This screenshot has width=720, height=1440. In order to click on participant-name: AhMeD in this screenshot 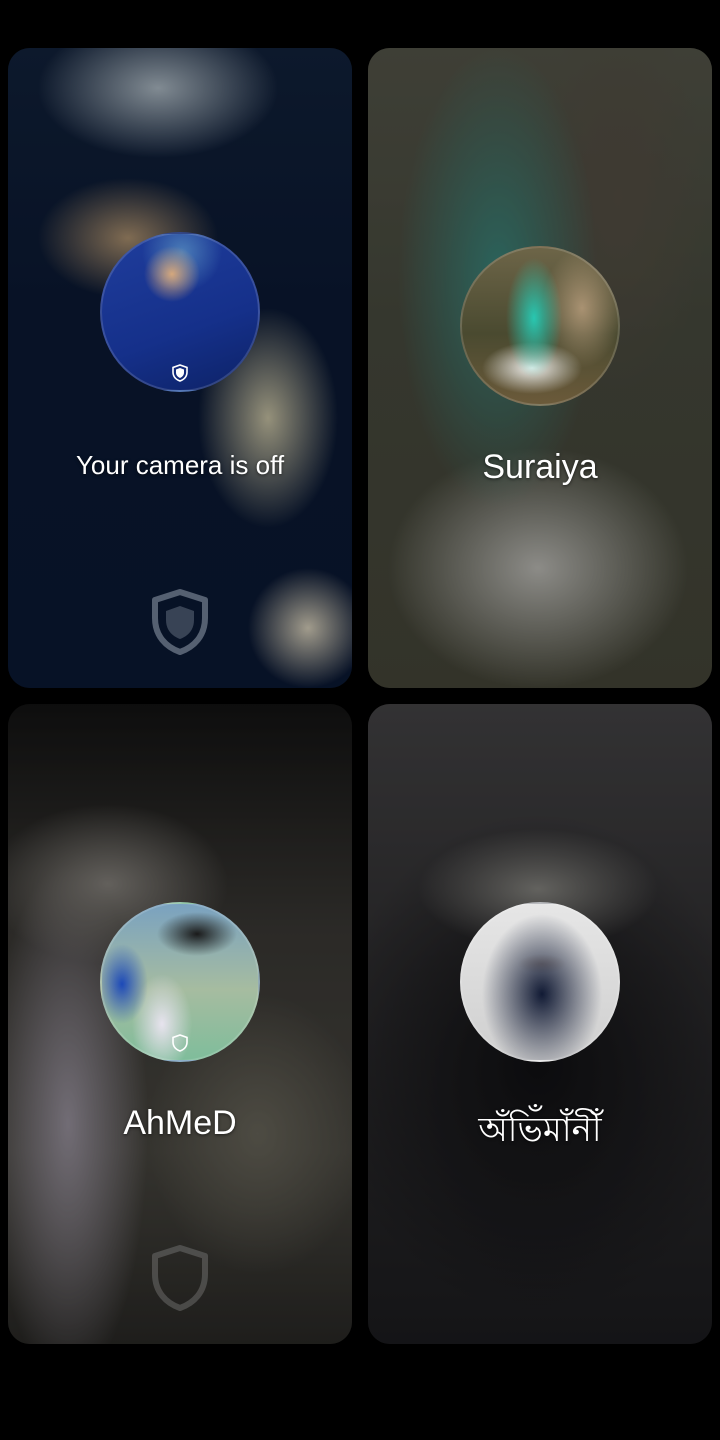, I will do `click(180, 1123)`.